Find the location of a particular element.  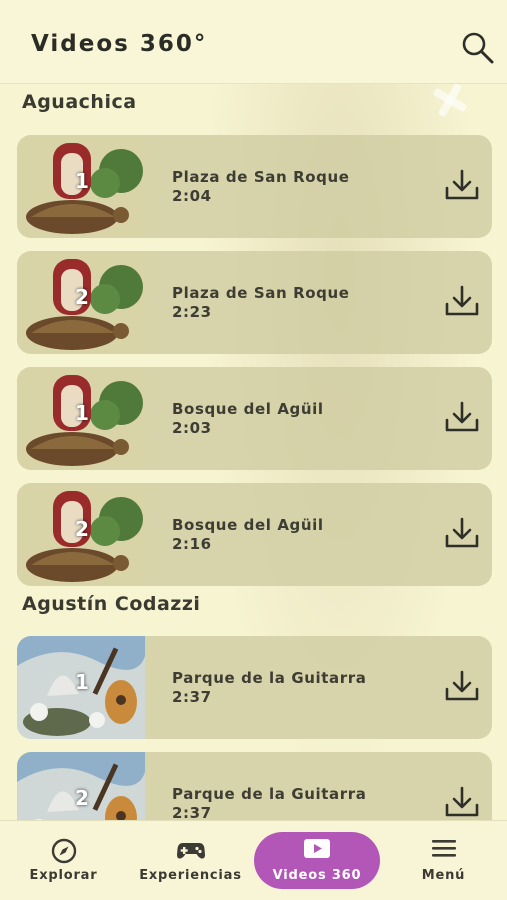

video-card: 2 Plaza de San Roque 2:23 is located at coordinates (254, 302).